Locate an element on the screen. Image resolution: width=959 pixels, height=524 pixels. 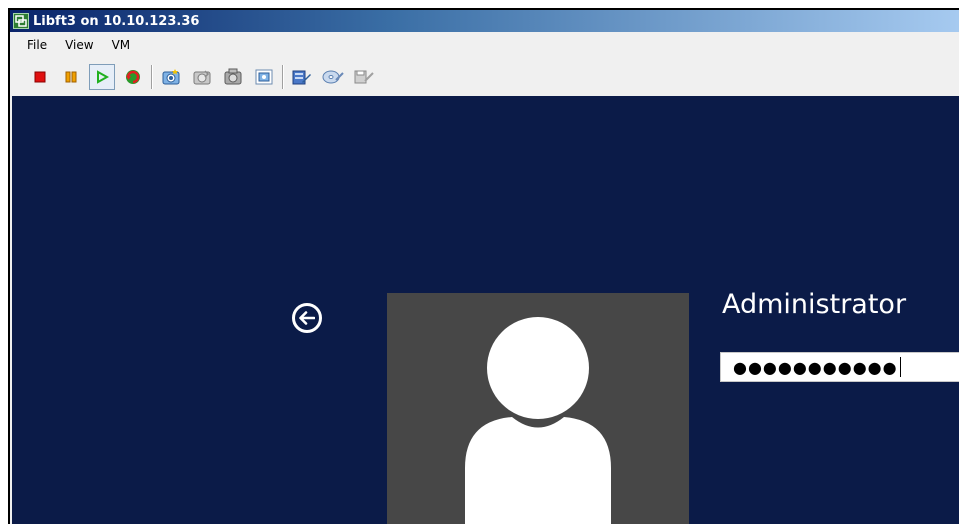
cd-dvd-icon is located at coordinates (333, 77).